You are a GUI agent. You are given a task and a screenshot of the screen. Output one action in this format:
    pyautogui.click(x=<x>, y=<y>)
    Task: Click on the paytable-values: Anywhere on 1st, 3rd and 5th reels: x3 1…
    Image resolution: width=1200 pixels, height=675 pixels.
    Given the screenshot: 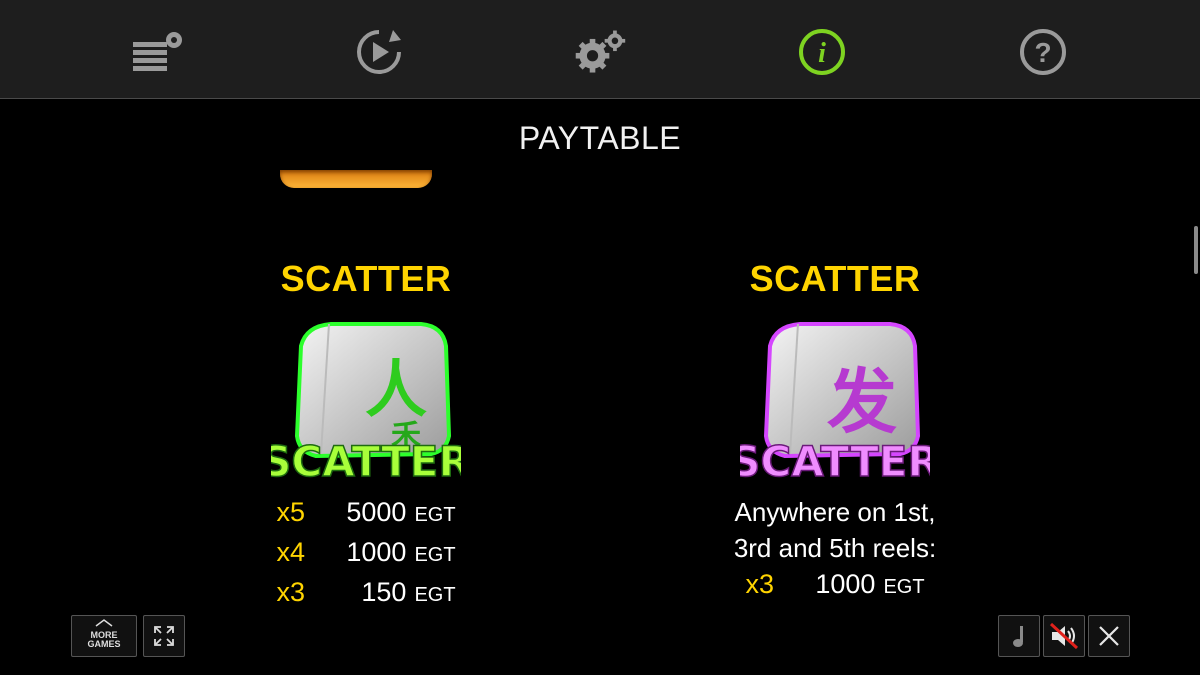 What is the action you would take?
    pyautogui.click(x=835, y=550)
    